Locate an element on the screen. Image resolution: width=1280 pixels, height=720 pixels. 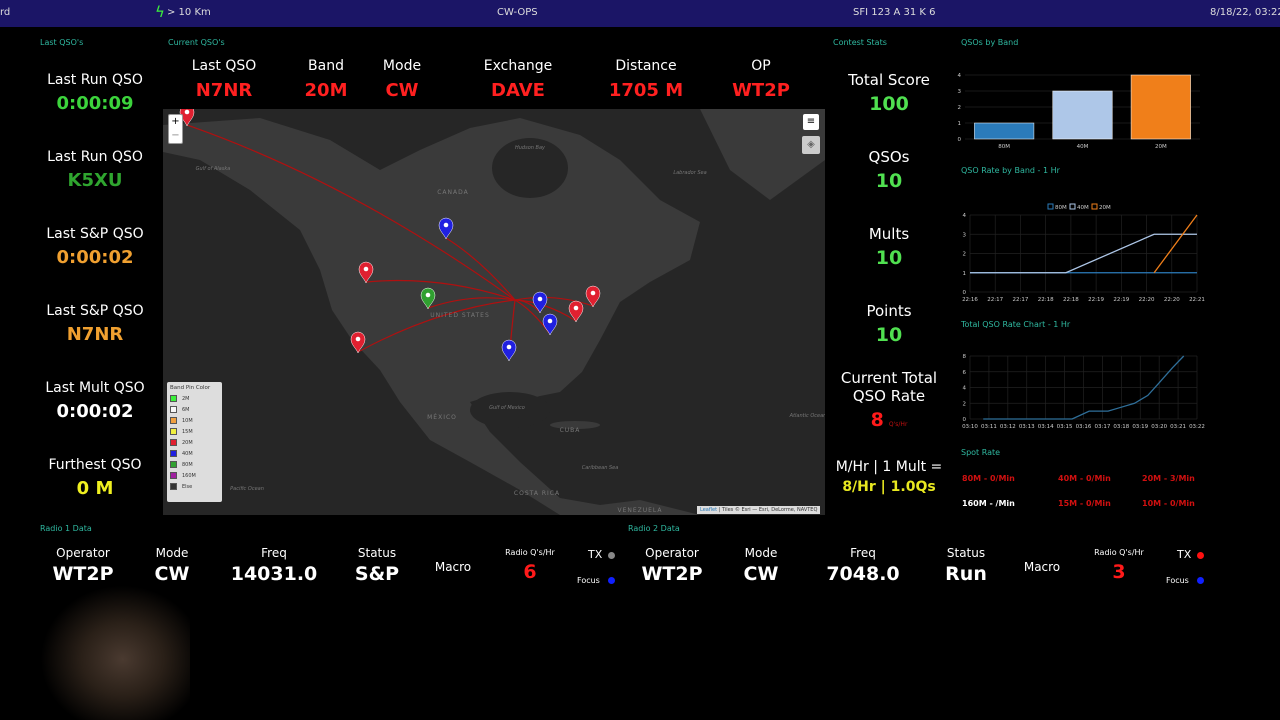
bar-20M is located at coordinates (1160, 107).